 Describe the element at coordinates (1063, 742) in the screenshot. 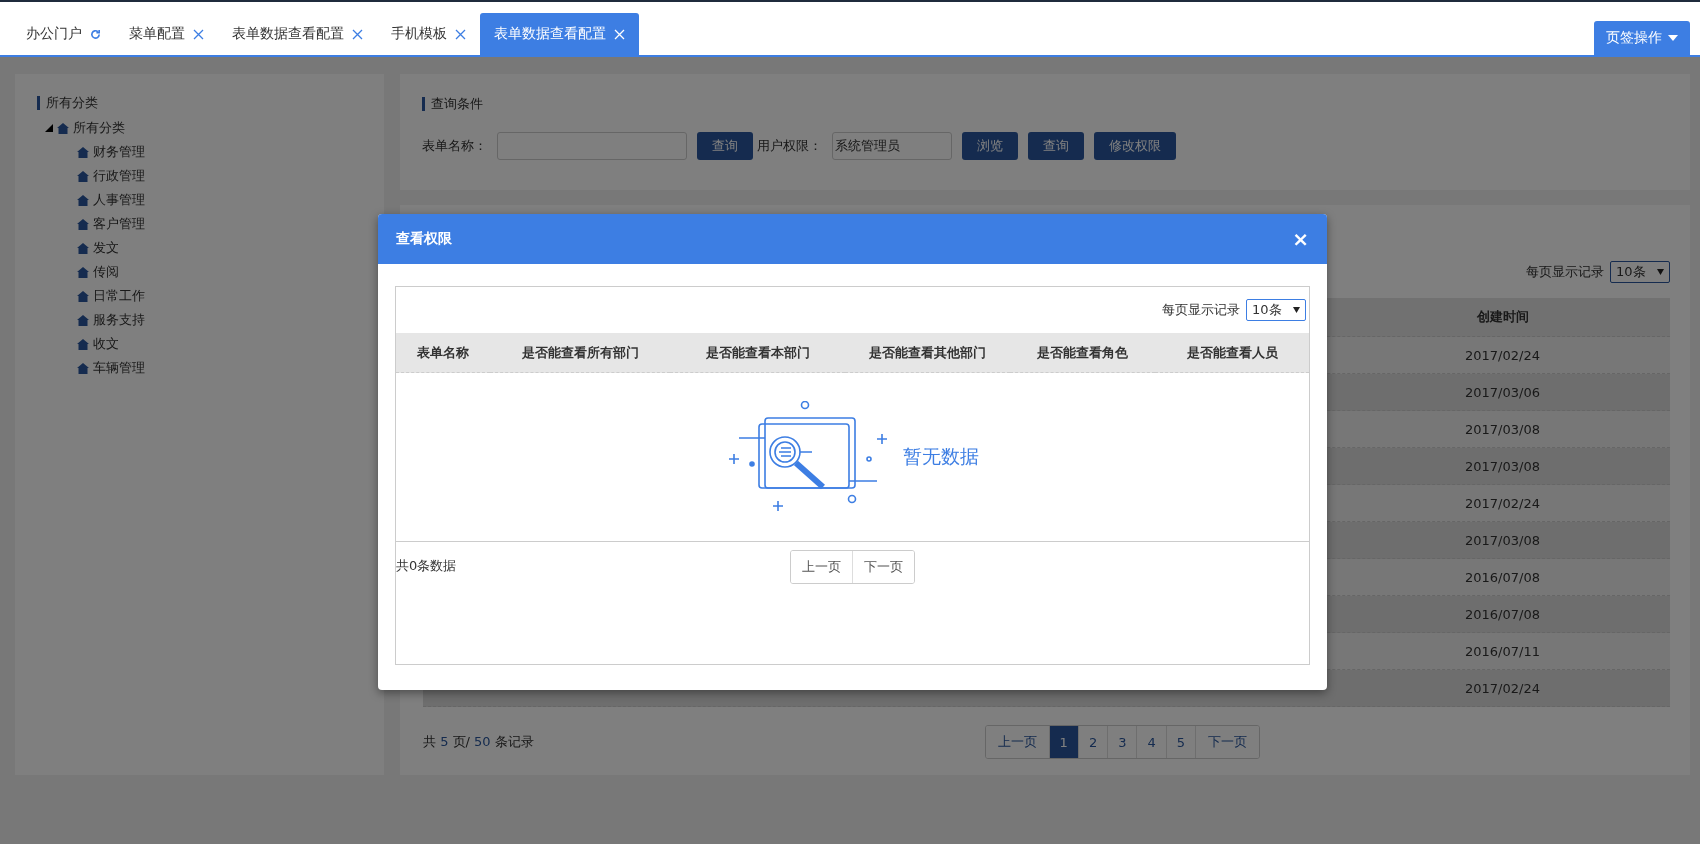

I see `page-link: 1` at that location.